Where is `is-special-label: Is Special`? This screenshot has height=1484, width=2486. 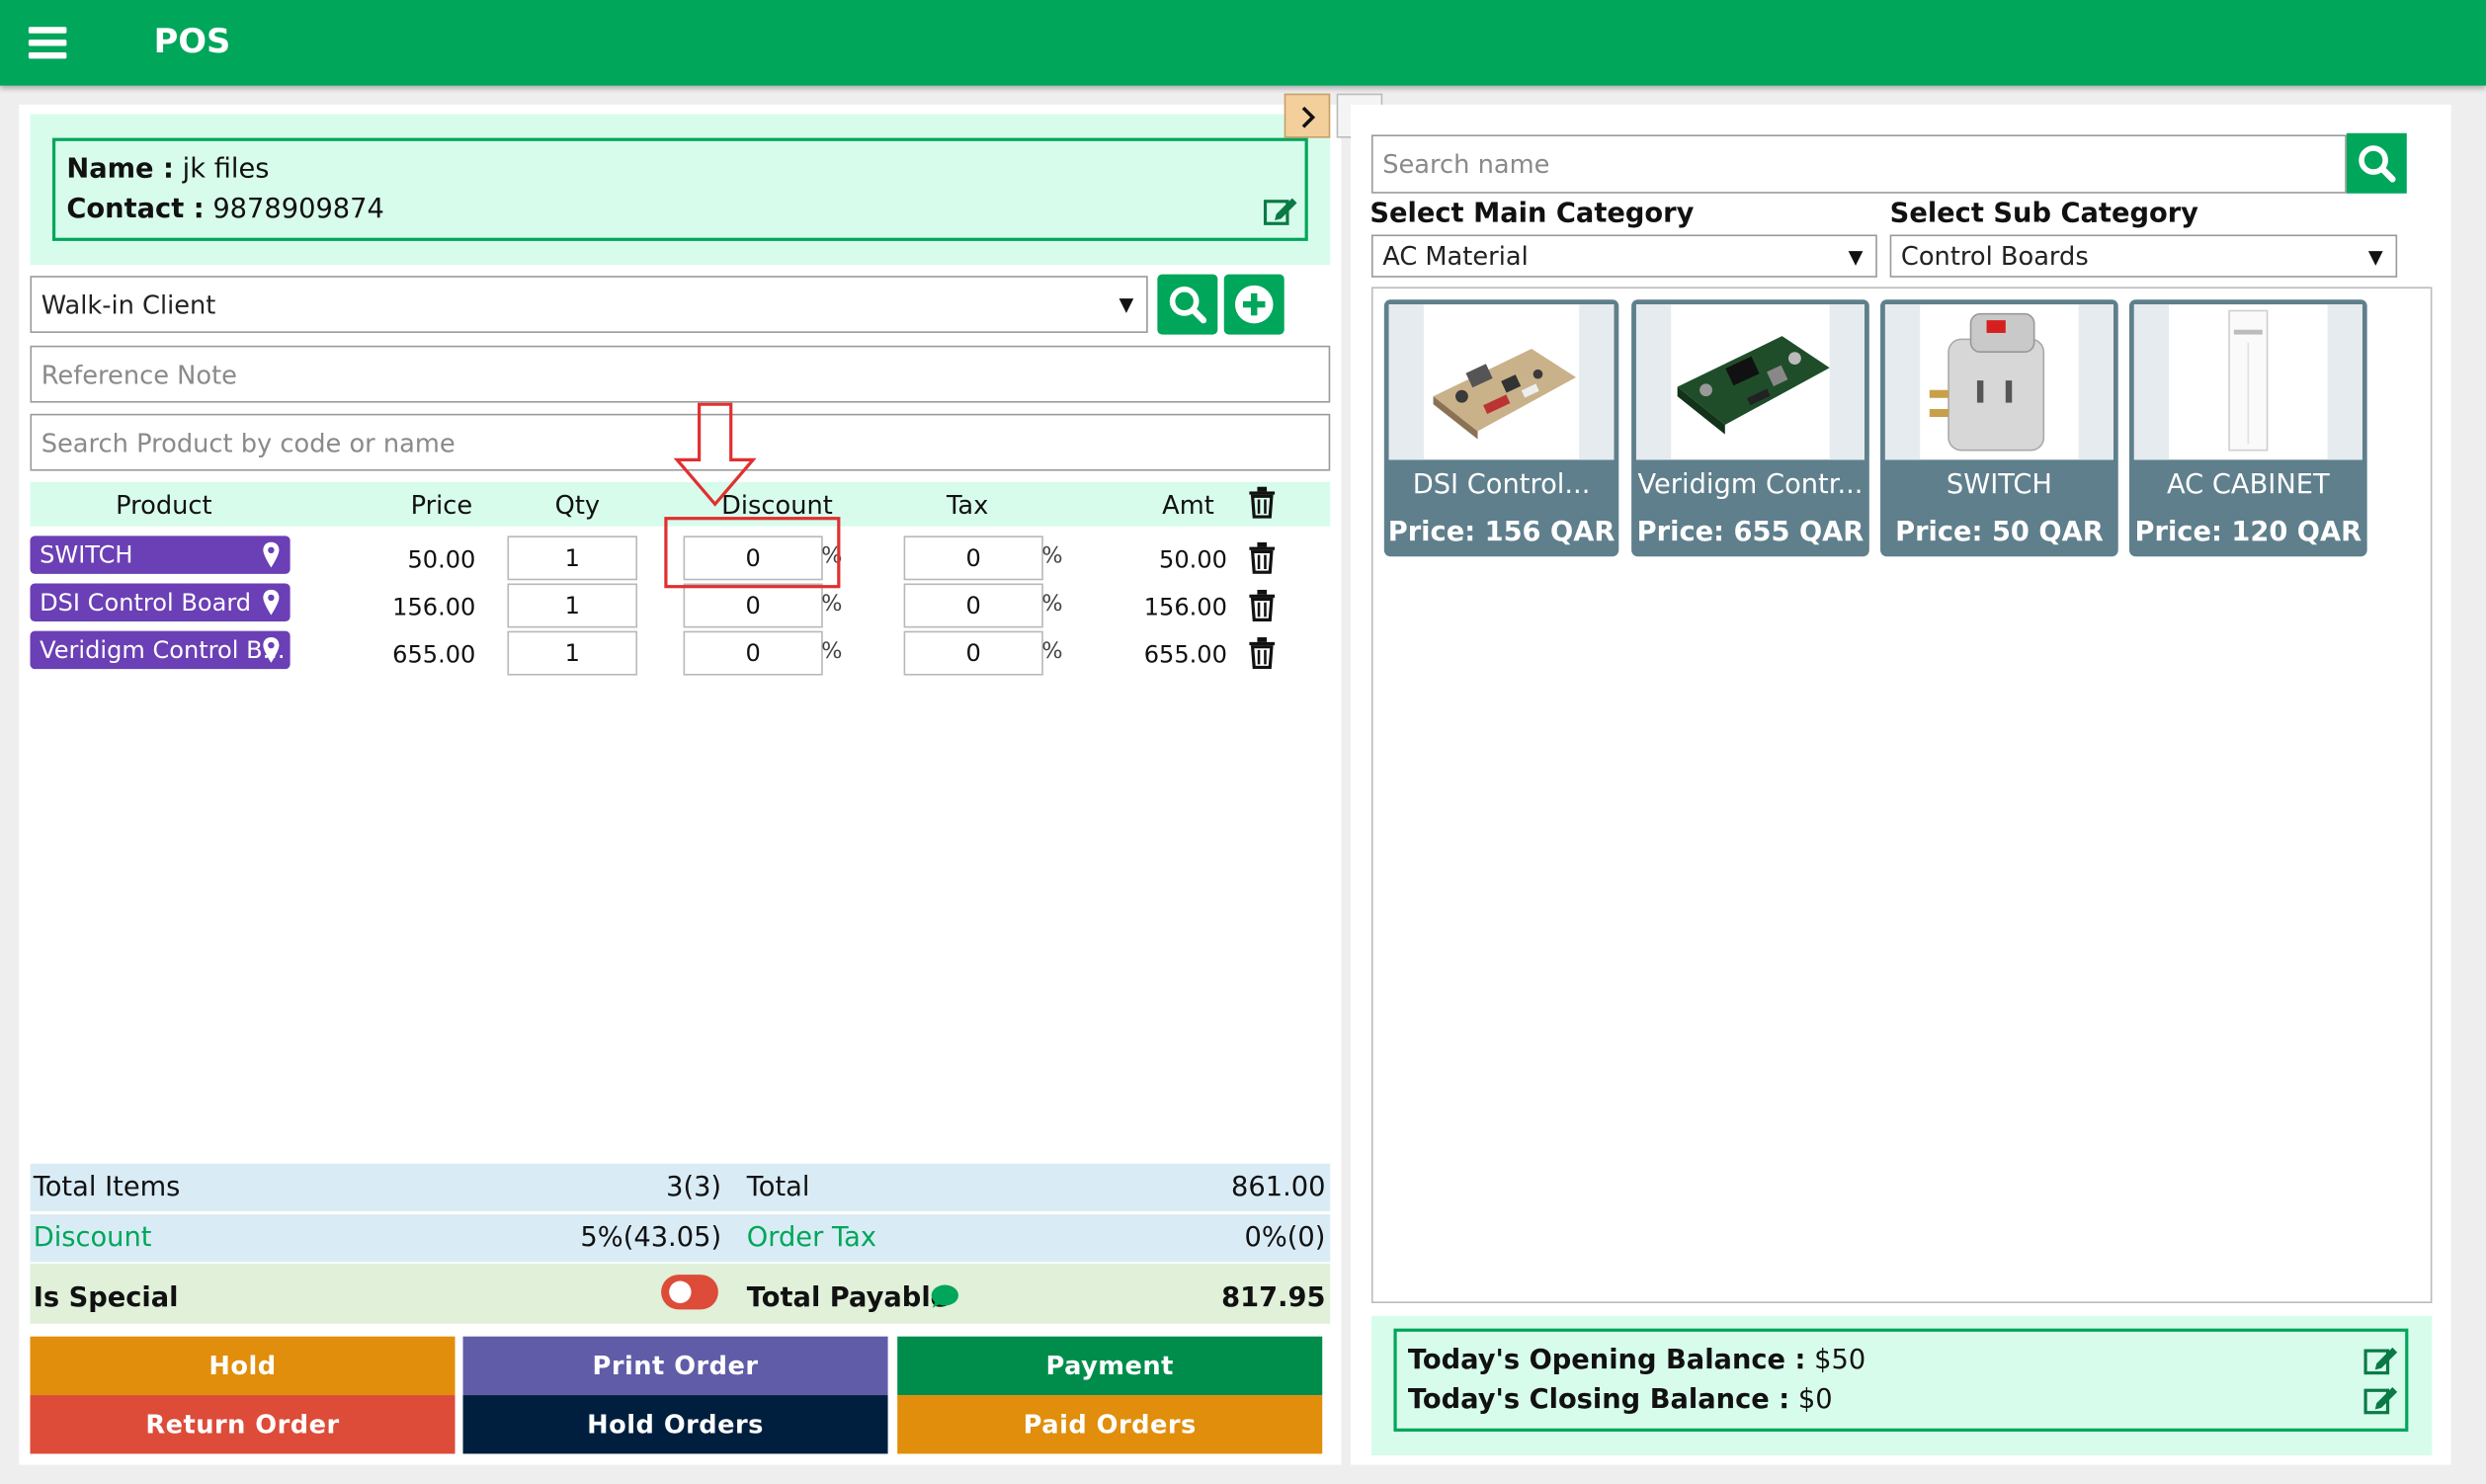
is-special-label: Is Special is located at coordinates (106, 1298).